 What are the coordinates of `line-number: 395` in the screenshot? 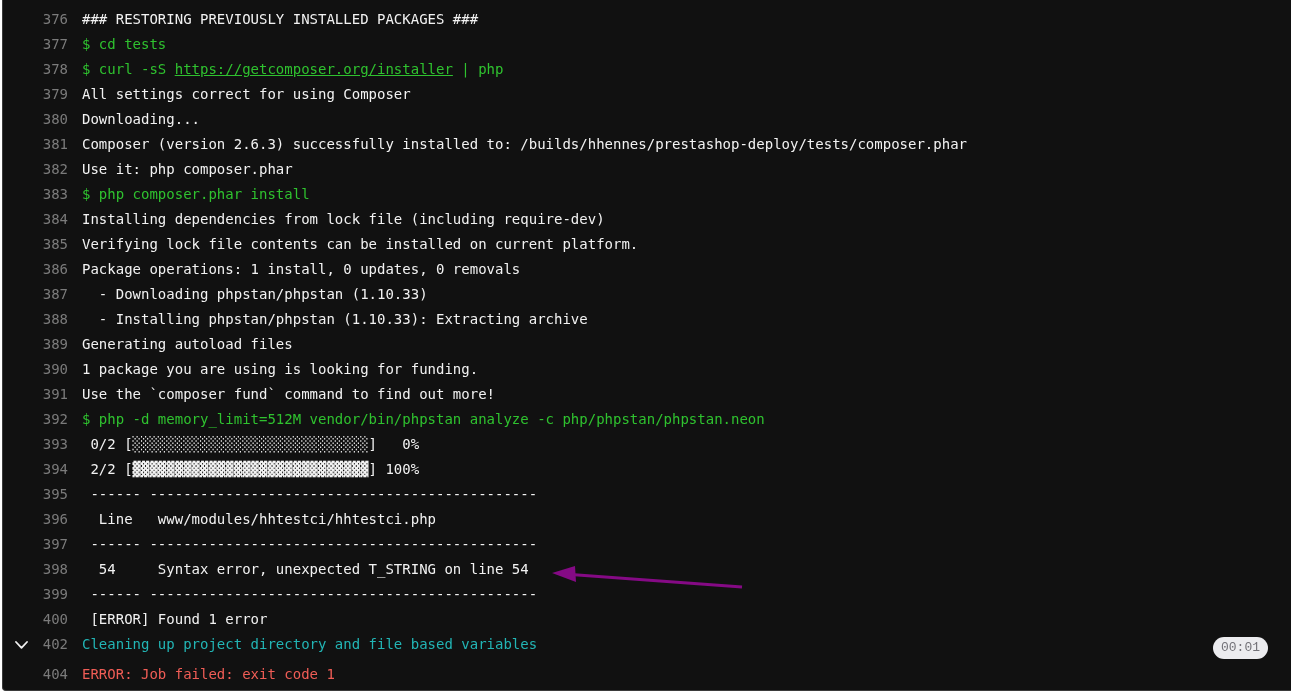 It's located at (55, 494).